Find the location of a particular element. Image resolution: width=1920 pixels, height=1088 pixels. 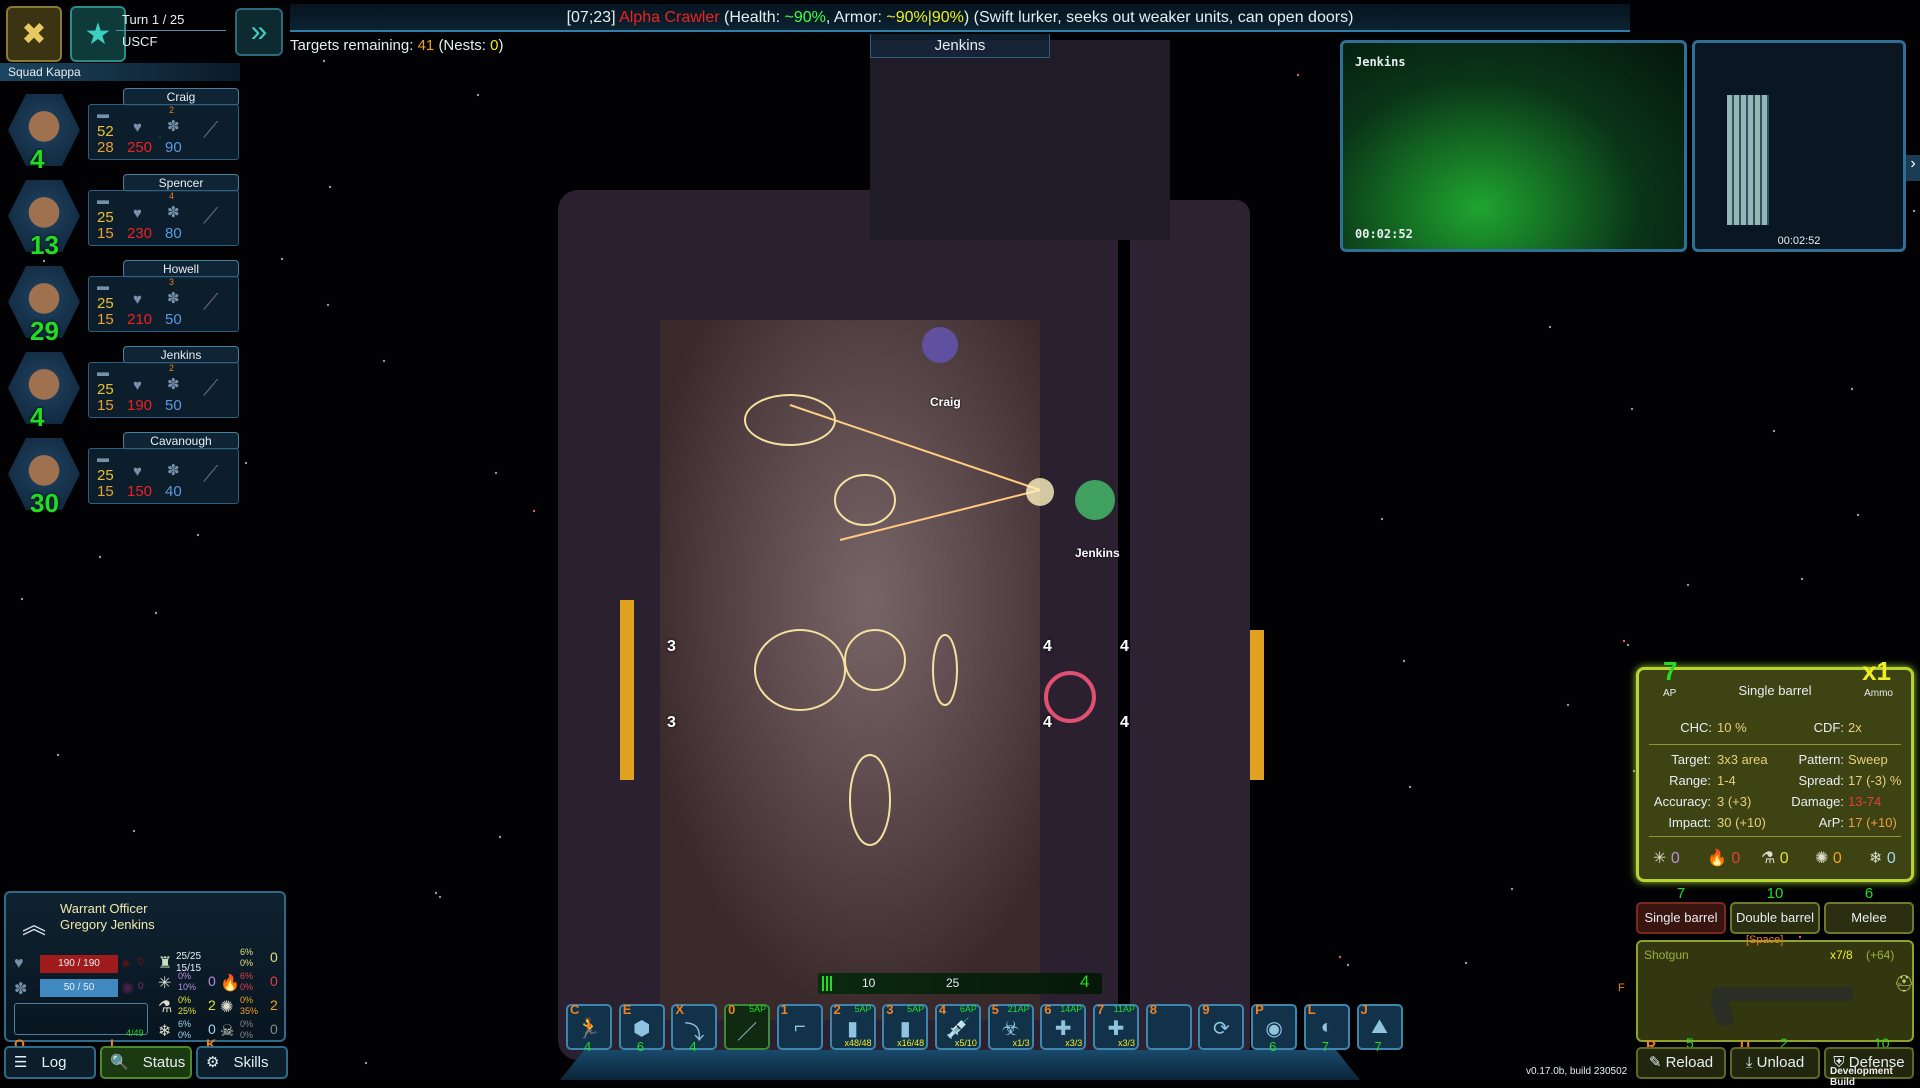

resistance-fire: 🔥 6% 0% 0 is located at coordinates (251, 983).